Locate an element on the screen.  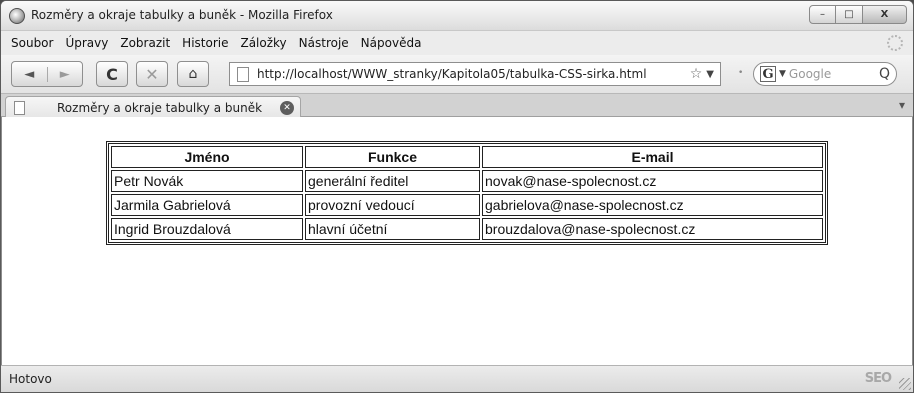
cell-role: hlavní účetní is located at coordinates (392, 229).